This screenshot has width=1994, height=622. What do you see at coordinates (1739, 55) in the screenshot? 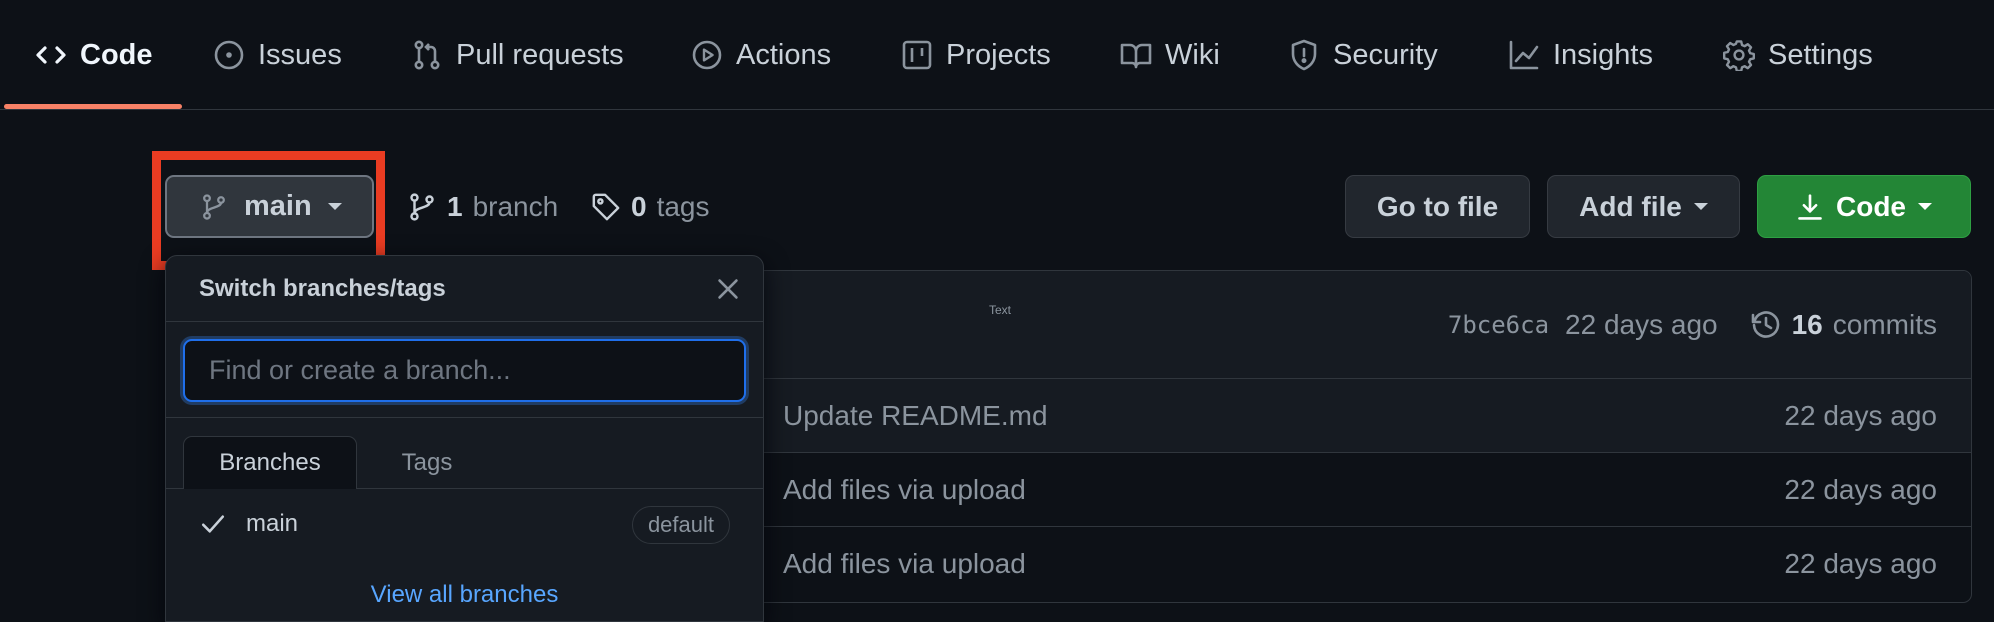
I see `gear-icon` at bounding box center [1739, 55].